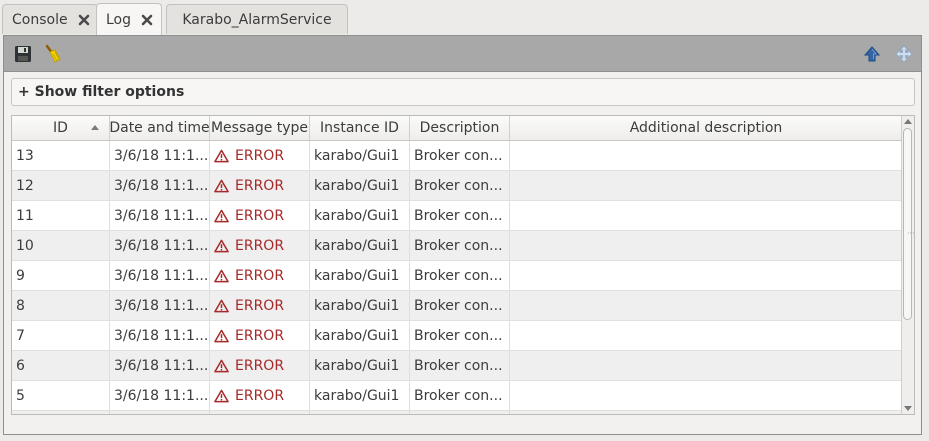  What do you see at coordinates (360, 128) in the screenshot?
I see `column-header-instance-id: Instance ID` at bounding box center [360, 128].